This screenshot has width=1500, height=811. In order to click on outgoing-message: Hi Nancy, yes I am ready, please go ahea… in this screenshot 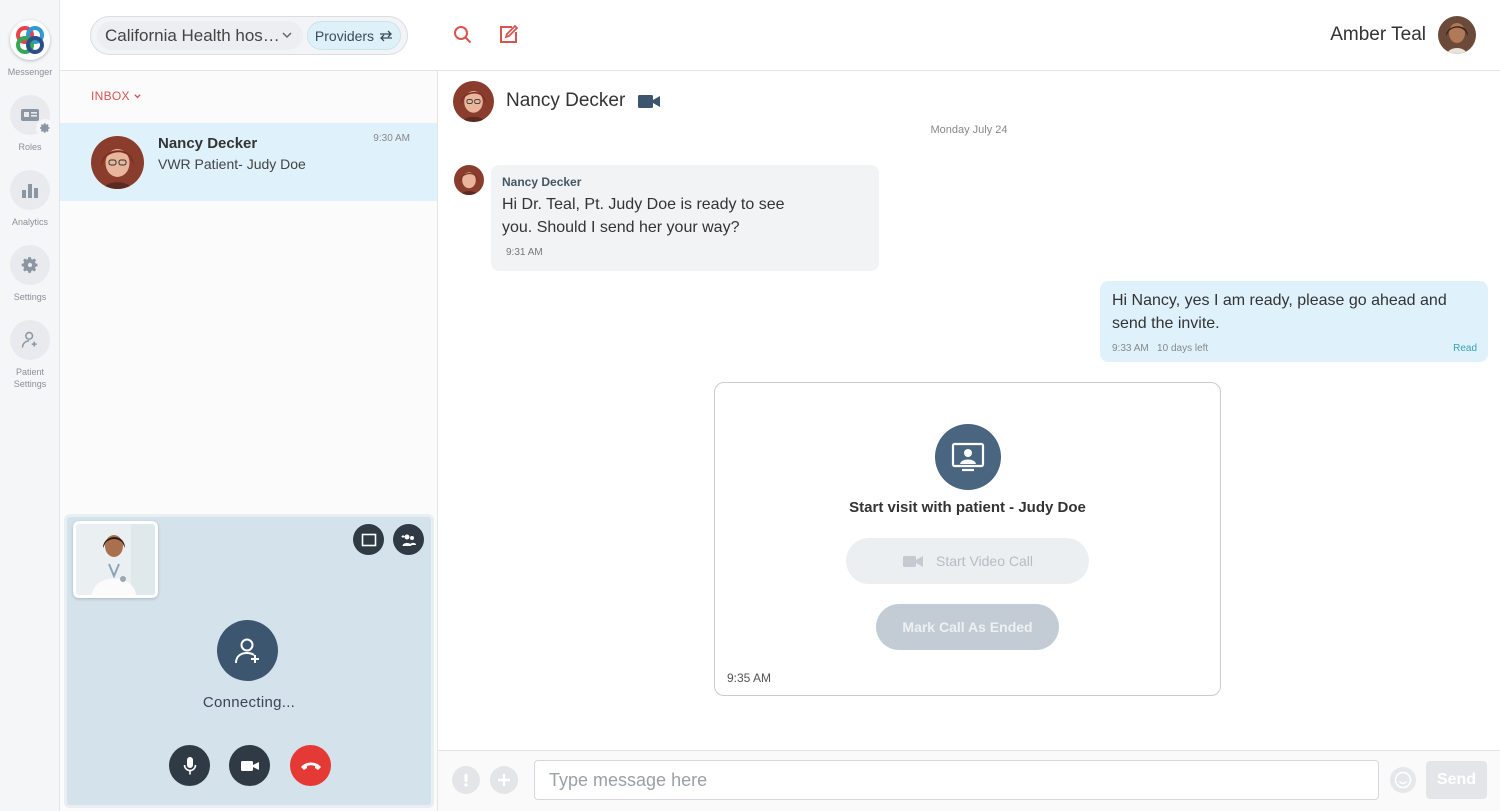, I will do `click(1294, 321)`.